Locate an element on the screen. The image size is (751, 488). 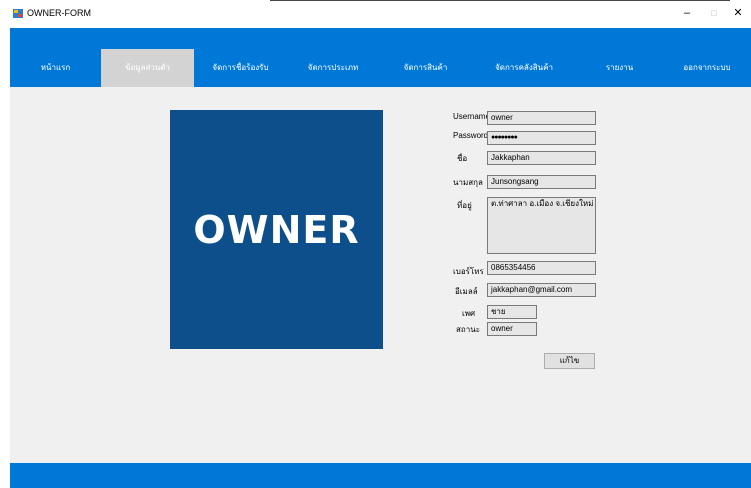
nav-item-reports: รายงาน is located at coordinates (619, 68).